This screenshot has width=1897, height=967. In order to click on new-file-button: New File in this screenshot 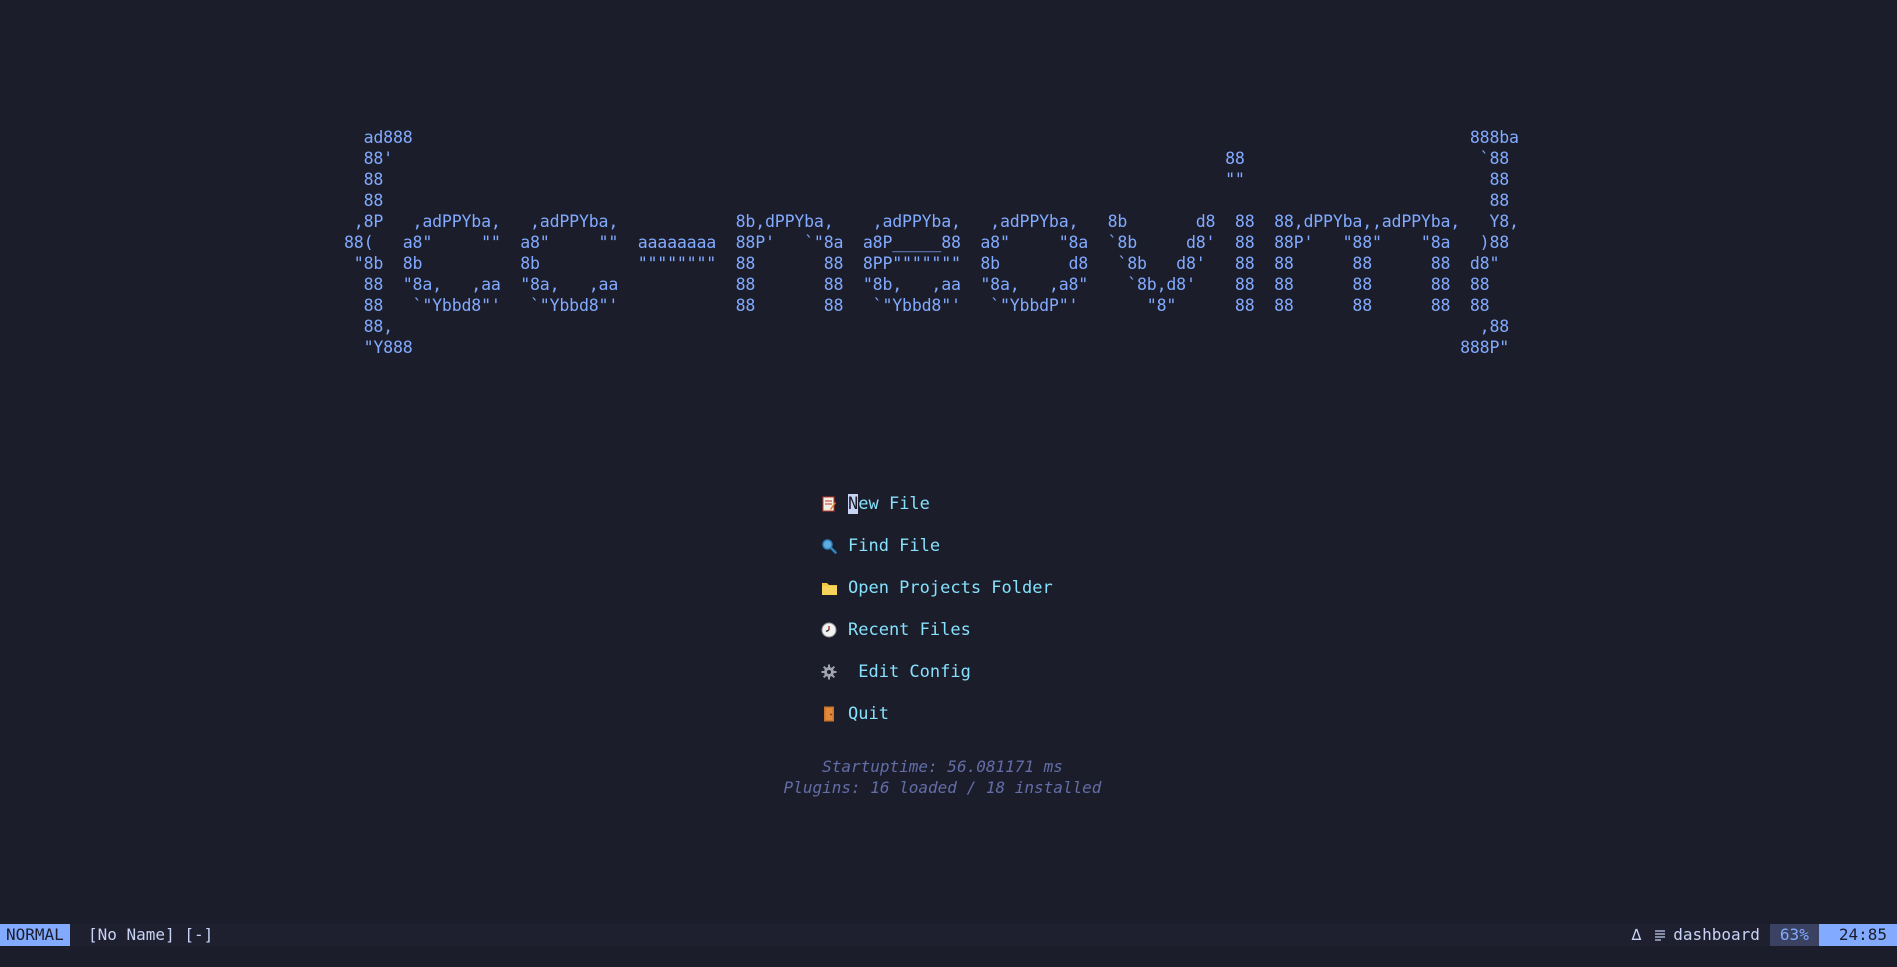, I will do `click(1020, 504)`.